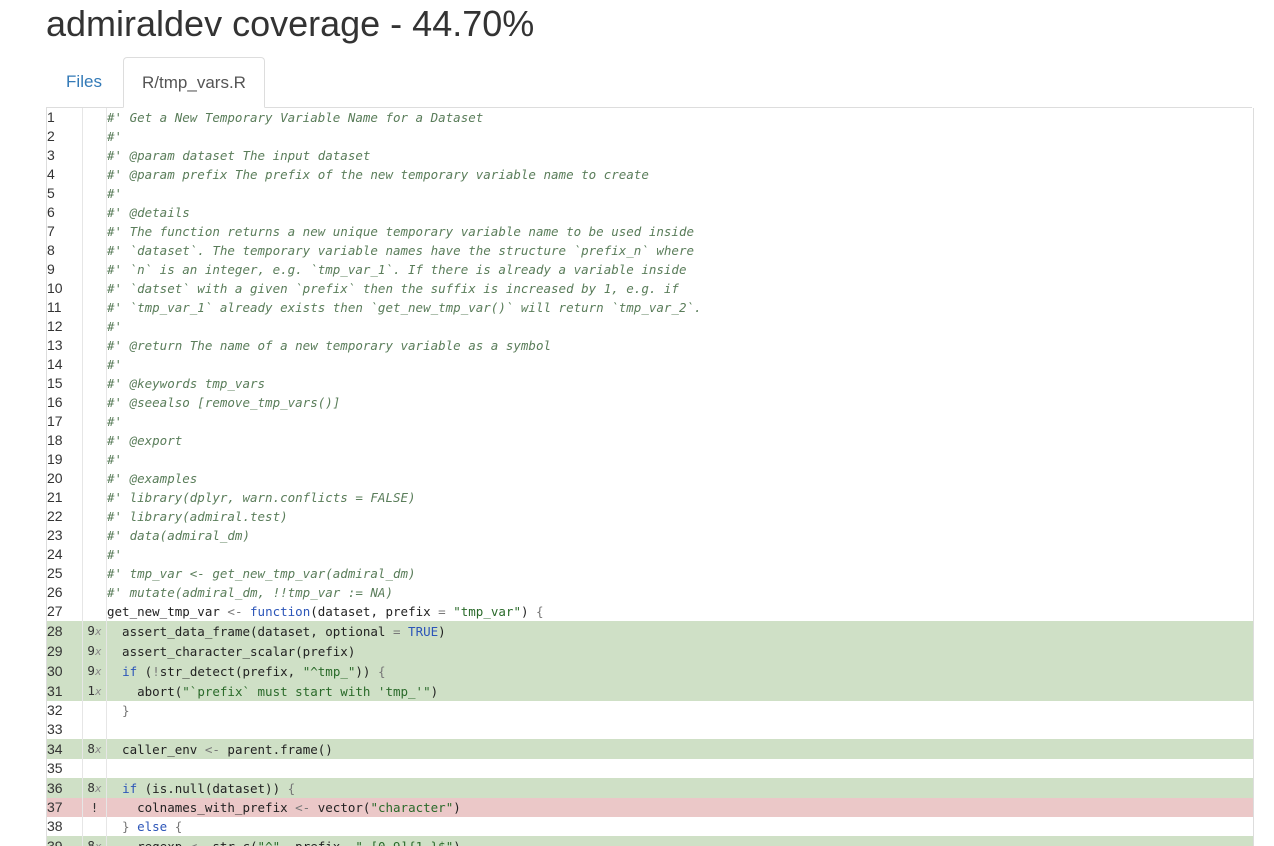 Image resolution: width=1274 pixels, height=846 pixels. I want to click on code-token: #' @examples, so click(152, 478).